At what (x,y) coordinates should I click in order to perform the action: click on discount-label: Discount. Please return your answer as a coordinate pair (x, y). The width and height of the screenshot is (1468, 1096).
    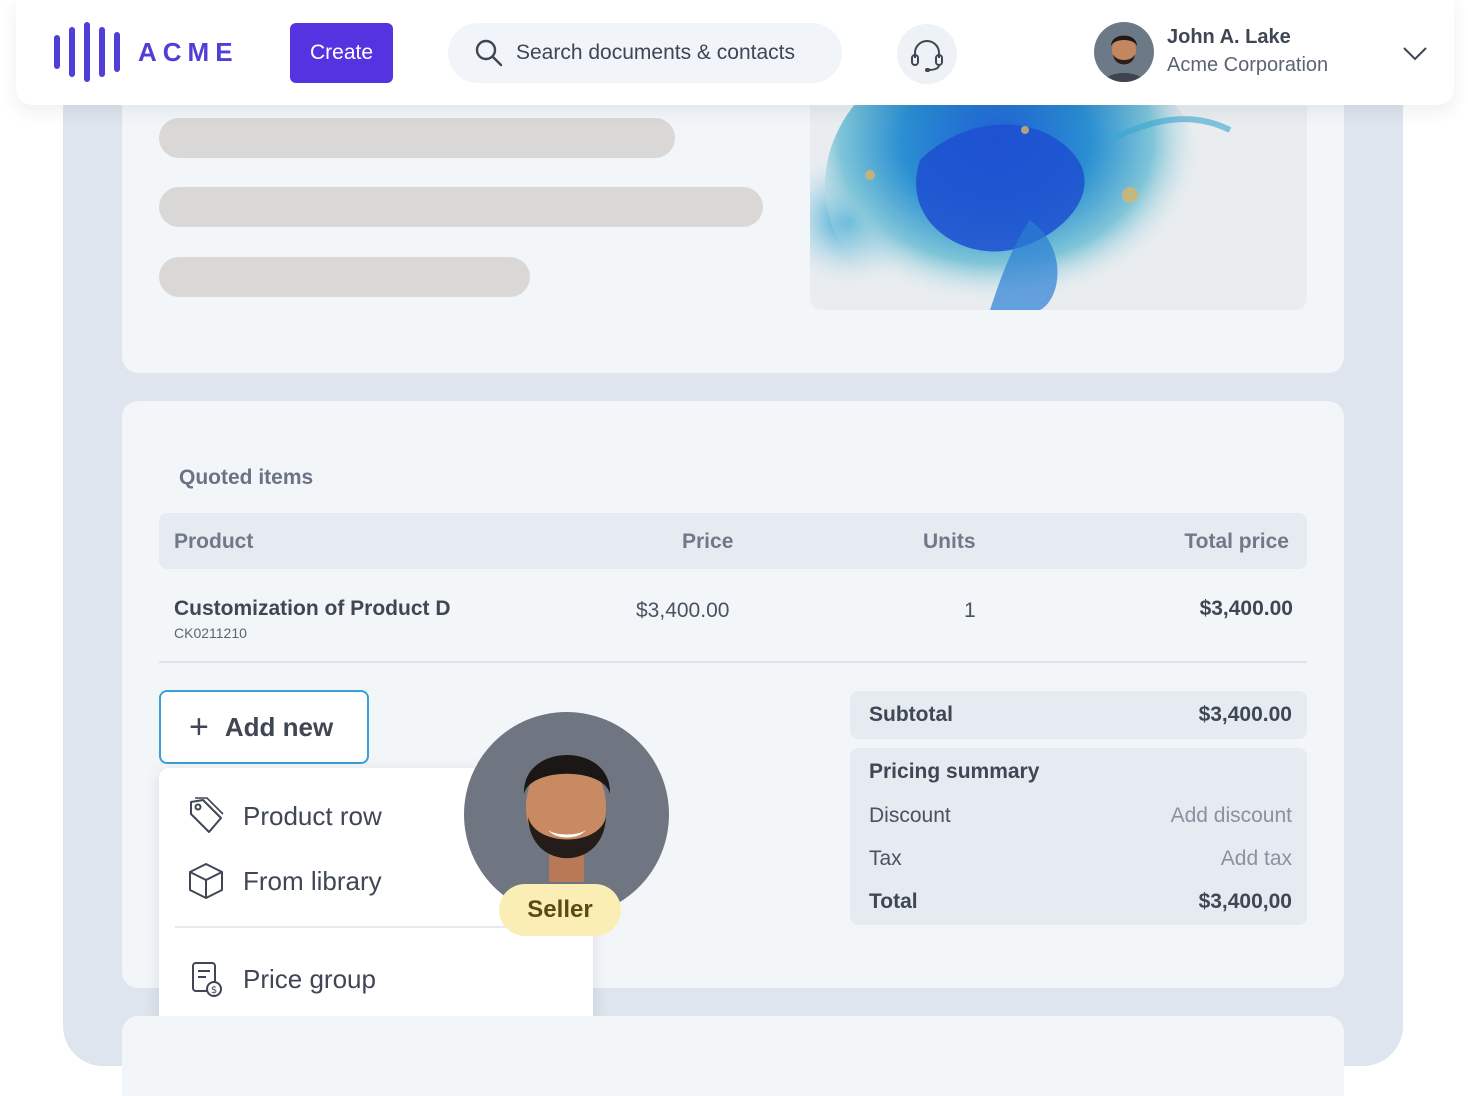
    Looking at the image, I should click on (910, 815).